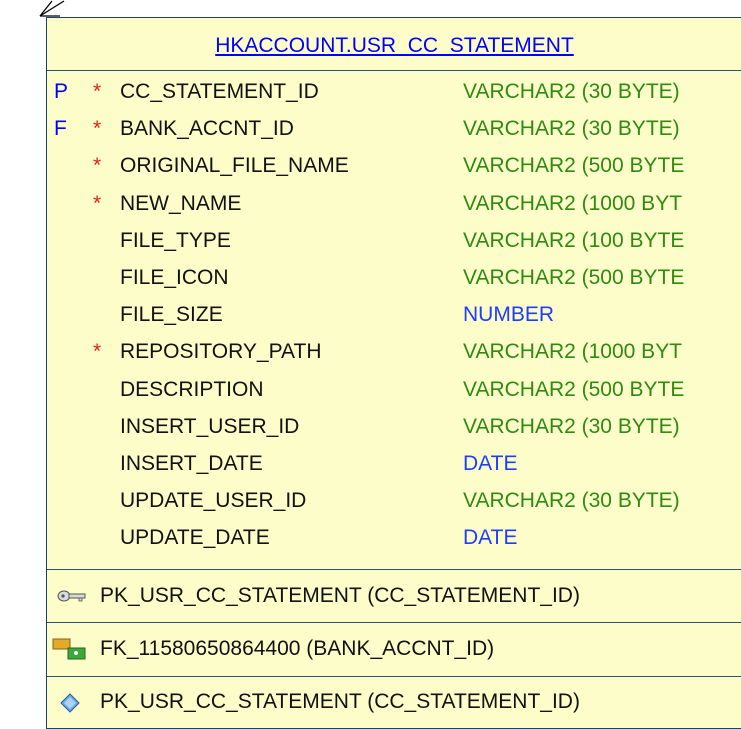 The width and height of the screenshot is (741, 729). I want to click on column-row: * NEW_NAME VARCHAR2 (1000 BYT, so click(394, 205).